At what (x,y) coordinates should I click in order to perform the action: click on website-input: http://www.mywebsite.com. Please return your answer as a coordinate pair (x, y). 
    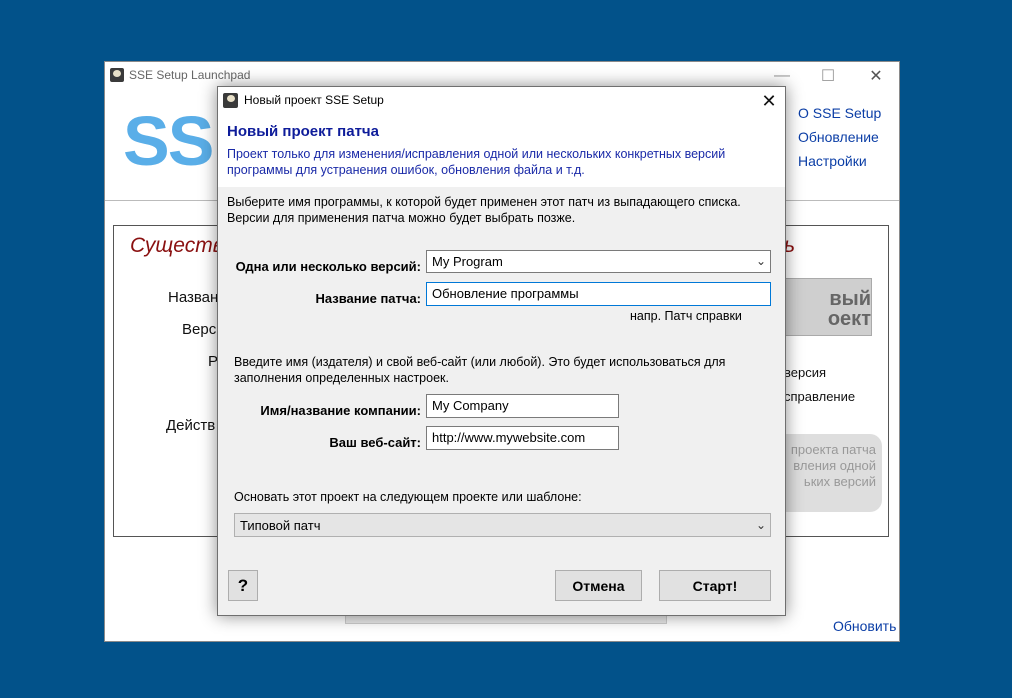
    Looking at the image, I should click on (522, 438).